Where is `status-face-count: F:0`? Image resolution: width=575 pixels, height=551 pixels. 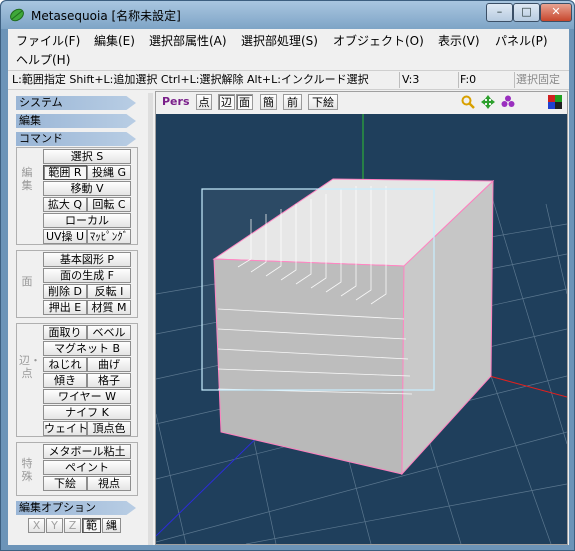
status-face-count: F:0 is located at coordinates (486, 80).